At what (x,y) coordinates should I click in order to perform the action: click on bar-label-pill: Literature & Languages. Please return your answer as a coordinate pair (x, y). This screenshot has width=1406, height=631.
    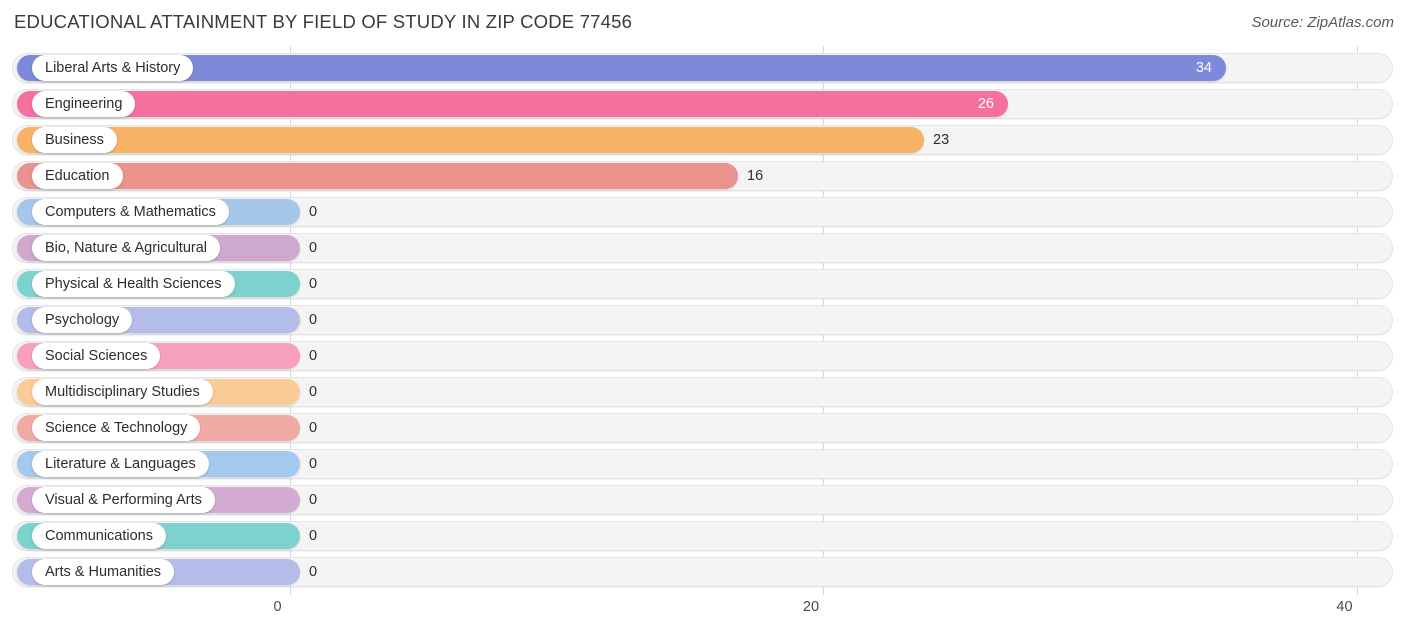
    Looking at the image, I should click on (120, 464).